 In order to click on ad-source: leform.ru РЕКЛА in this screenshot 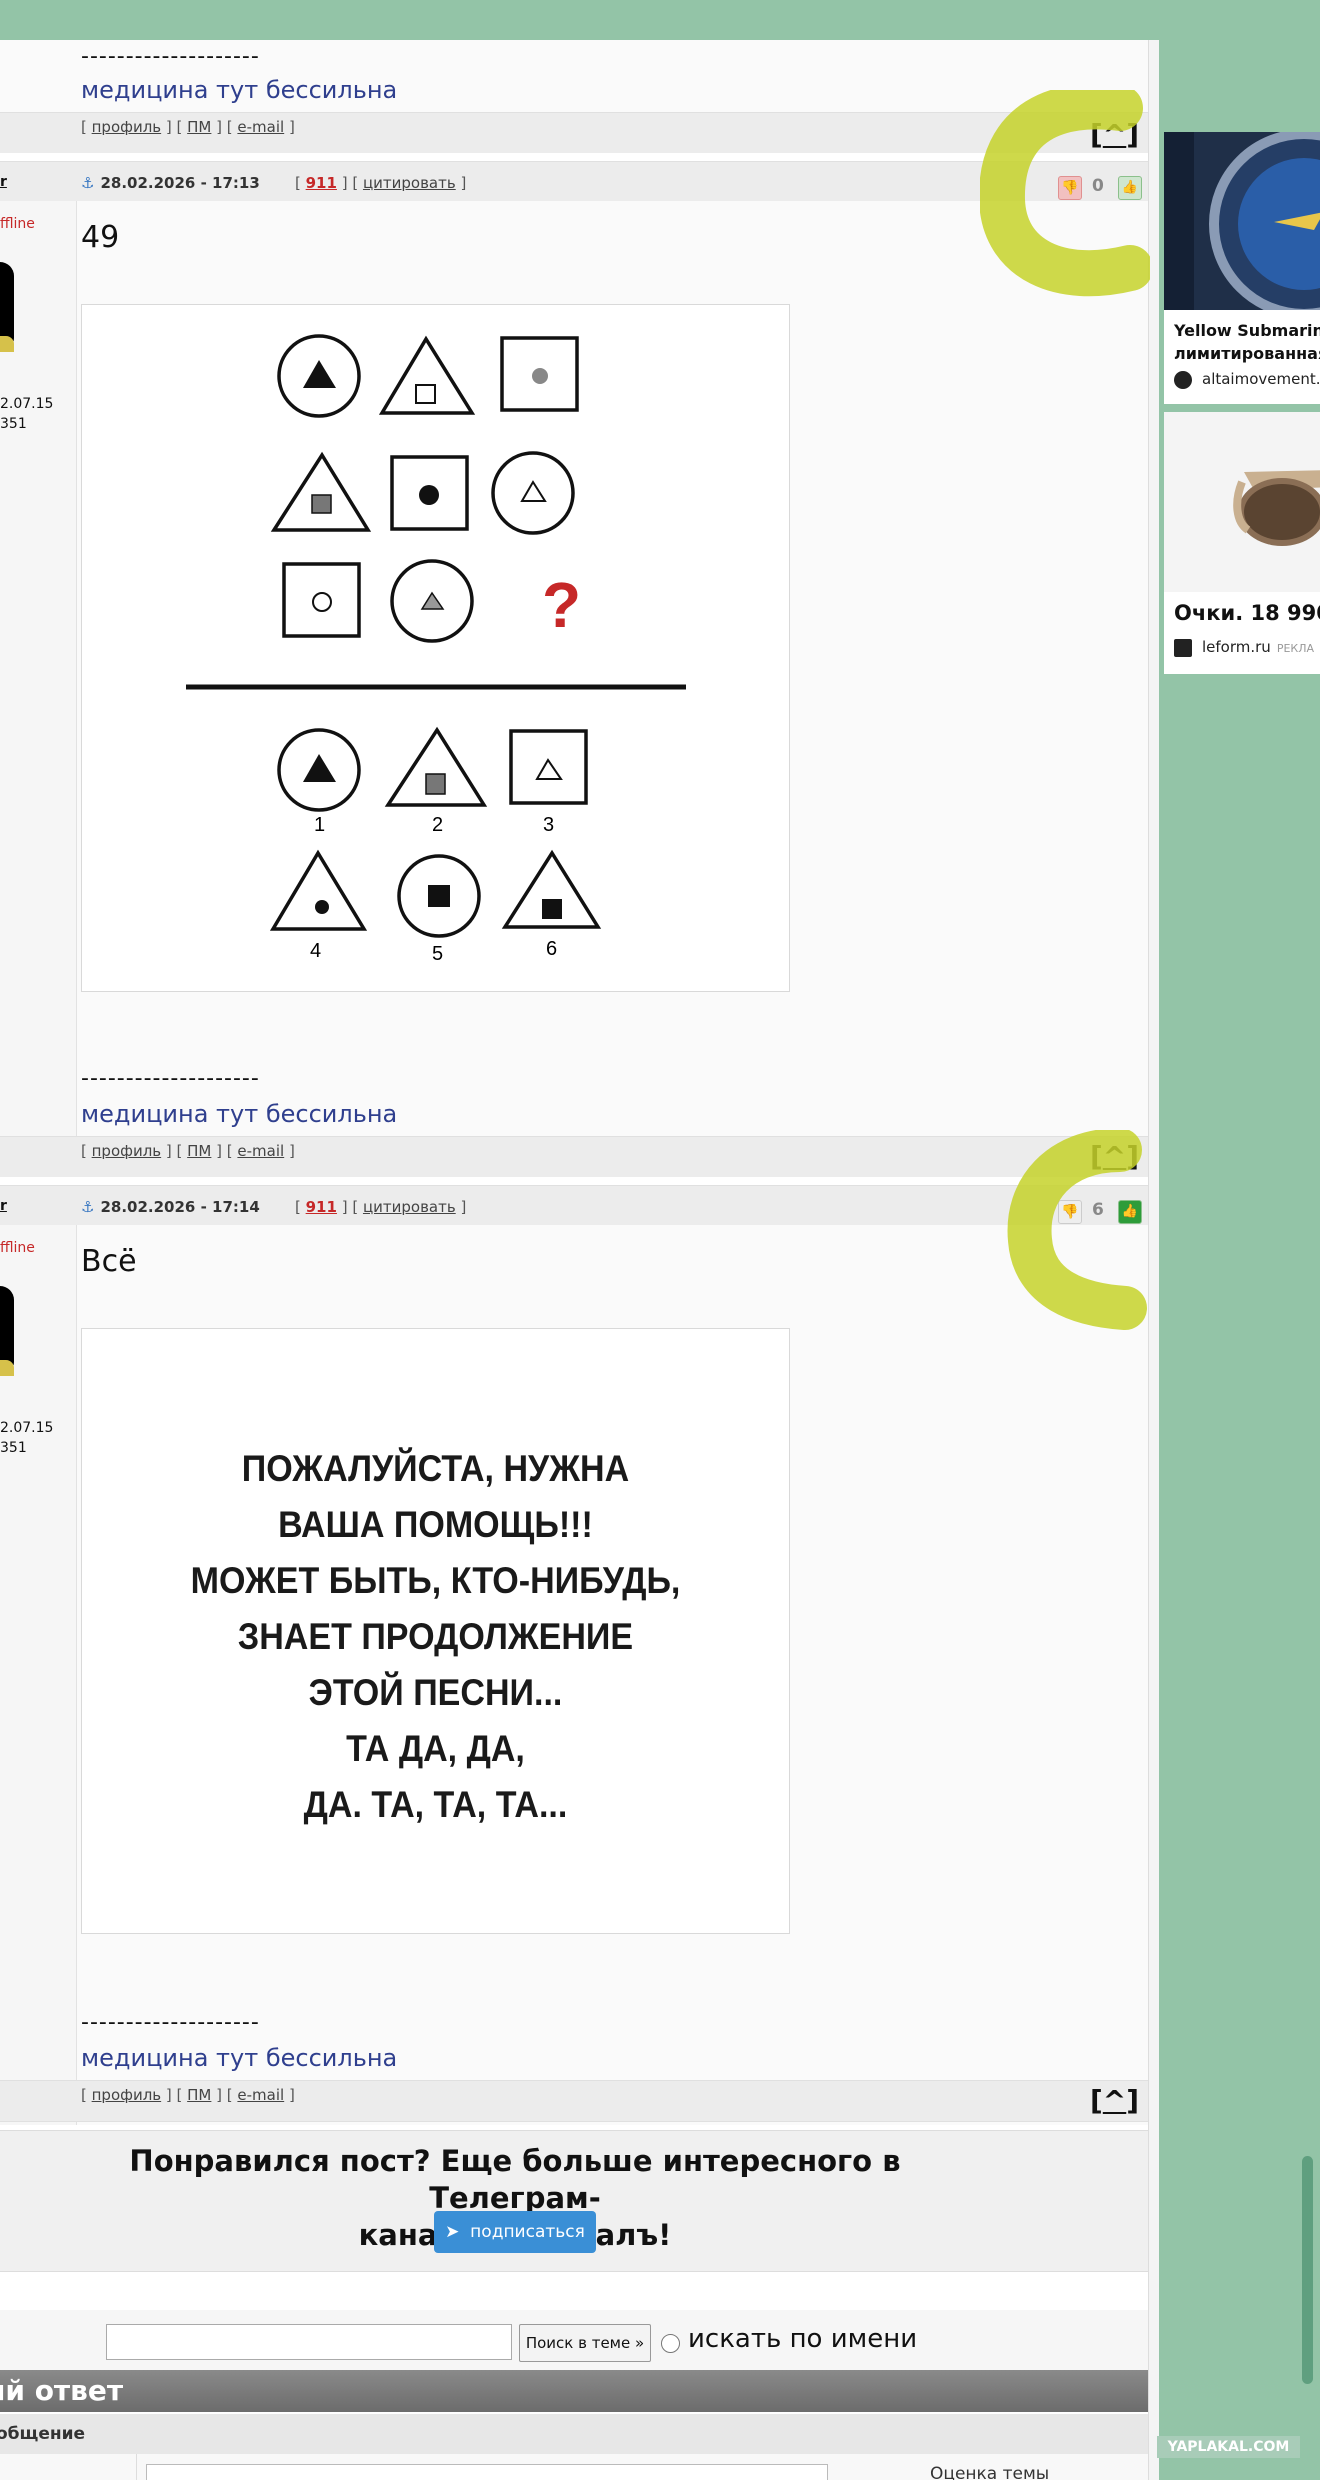, I will do `click(1244, 647)`.